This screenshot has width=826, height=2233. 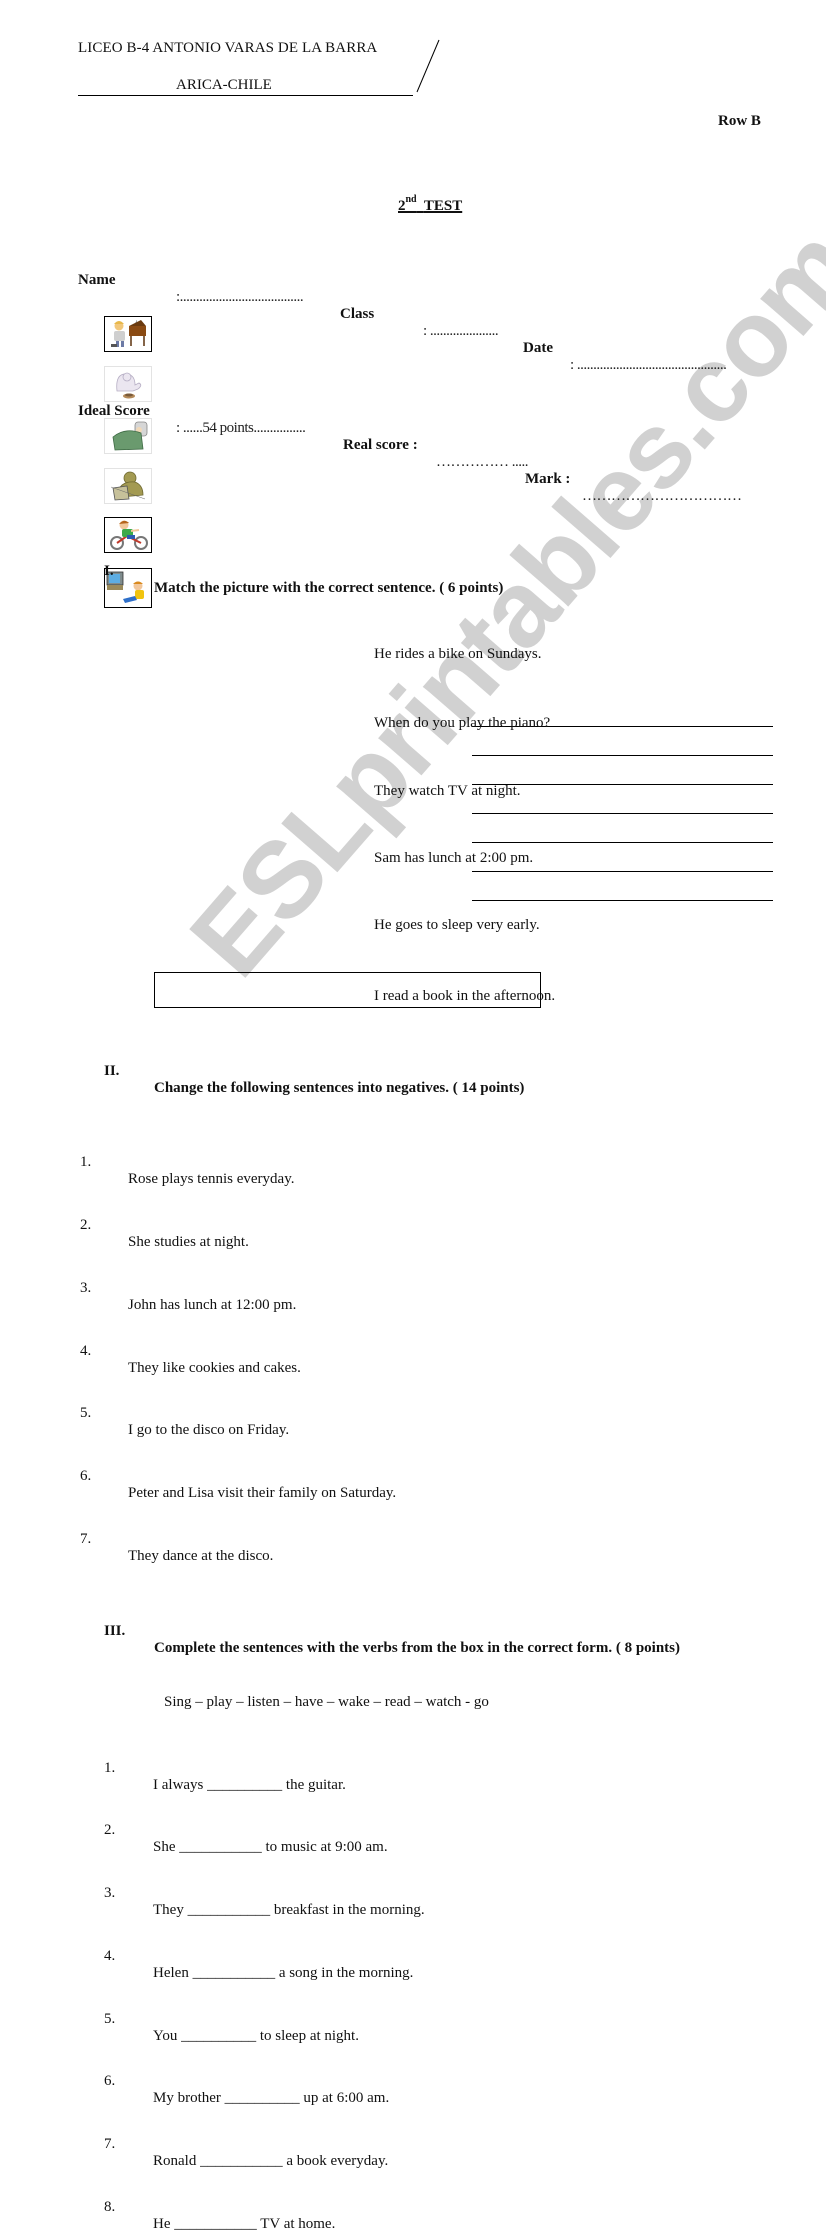 I want to click on complete-item-number: 6., so click(x=110, y=2081).